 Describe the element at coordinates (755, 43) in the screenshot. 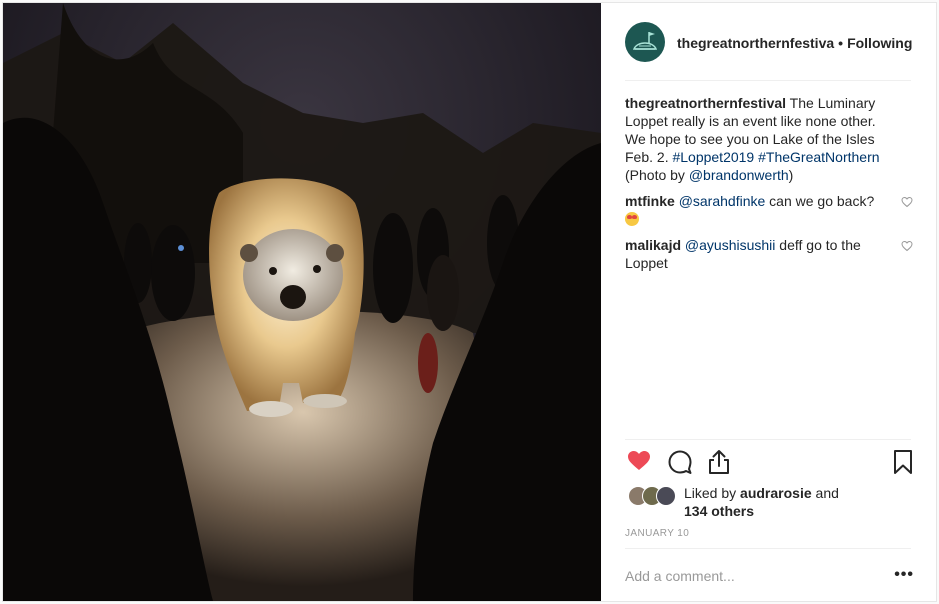

I see `author-username: thegreatnorthernfestiva` at that location.